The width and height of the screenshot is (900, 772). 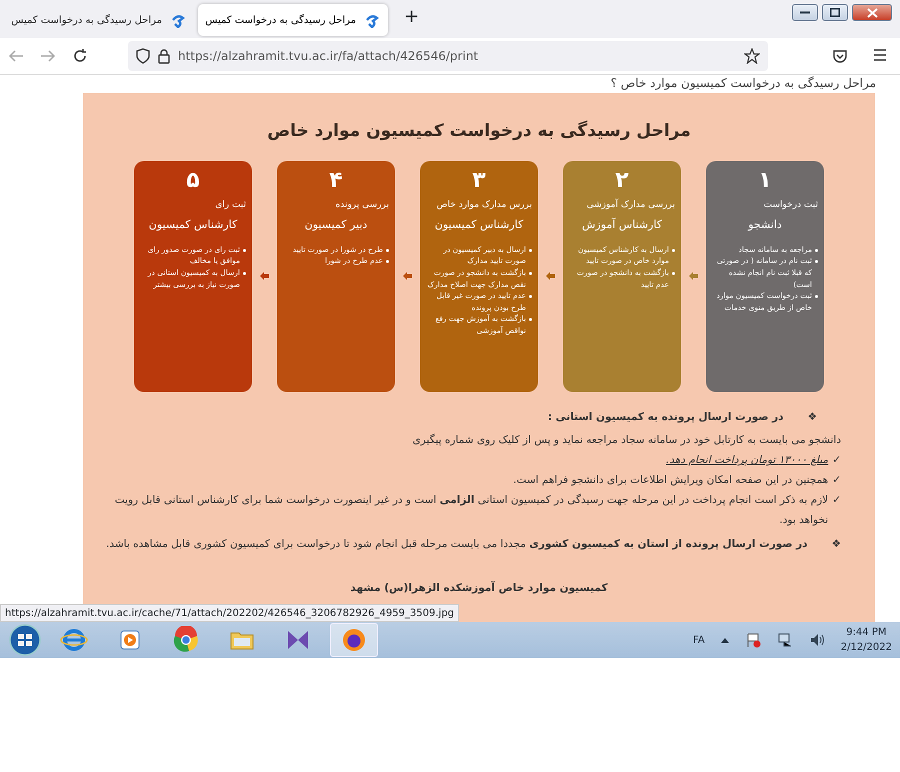 What do you see at coordinates (666, 417) in the screenshot?
I see `section-heading: در صورت ارسال پرونده به کمیسیون استانی :` at bounding box center [666, 417].